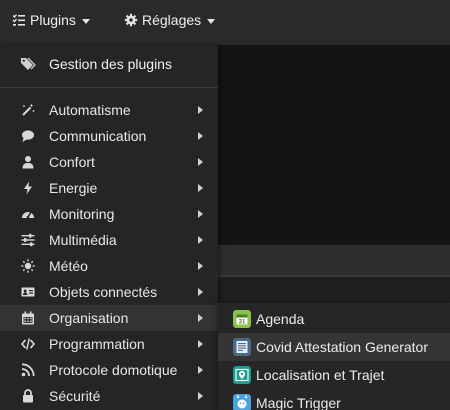  What do you see at coordinates (131, 20) in the screenshot?
I see `gear-icon` at bounding box center [131, 20].